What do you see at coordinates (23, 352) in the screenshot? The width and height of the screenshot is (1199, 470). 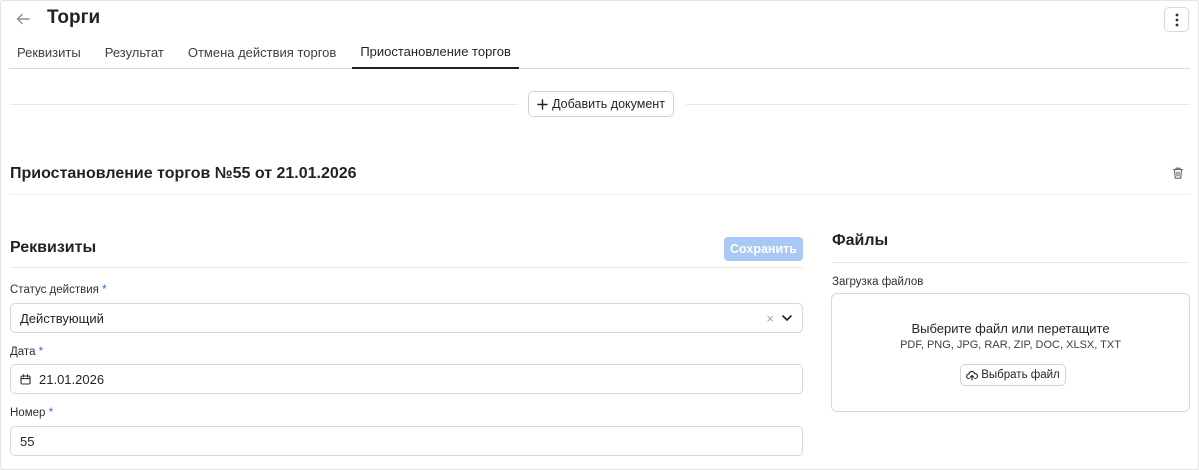 I see `date-label-text: Дата` at bounding box center [23, 352].